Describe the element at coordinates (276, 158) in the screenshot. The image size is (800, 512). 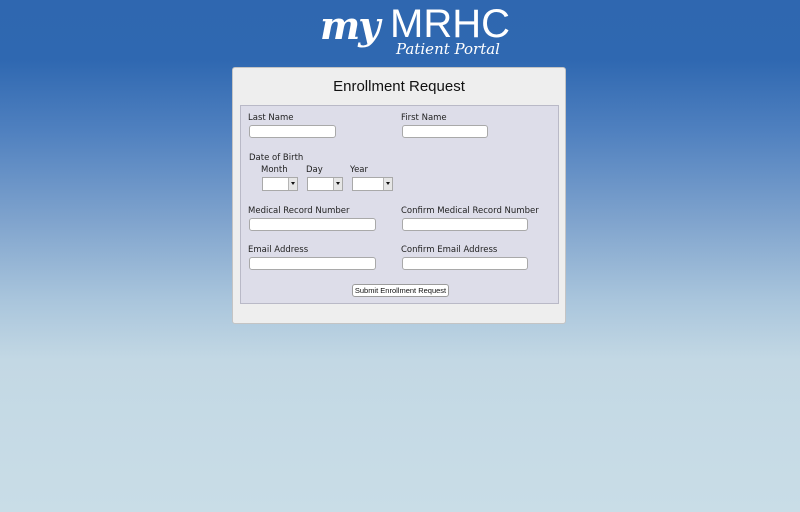
I see `date-of-birth-label: Date of Birth` at that location.